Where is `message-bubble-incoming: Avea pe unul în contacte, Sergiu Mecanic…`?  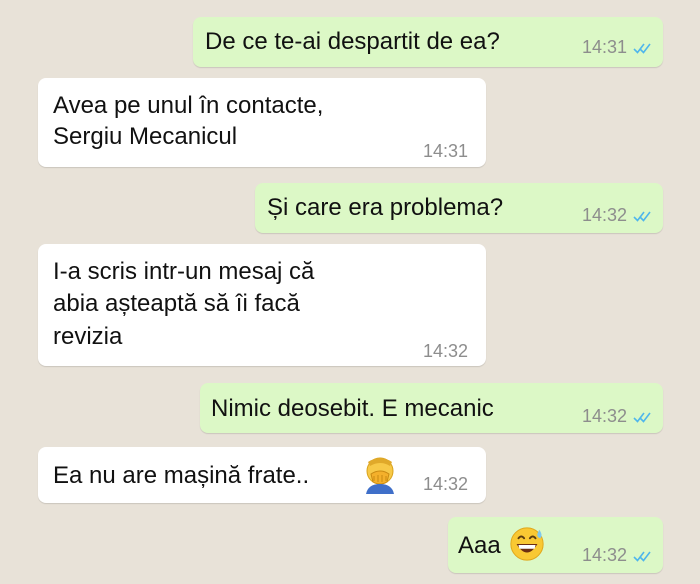
message-bubble-incoming: Avea pe unul în contacte, Sergiu Mecanic… is located at coordinates (262, 122).